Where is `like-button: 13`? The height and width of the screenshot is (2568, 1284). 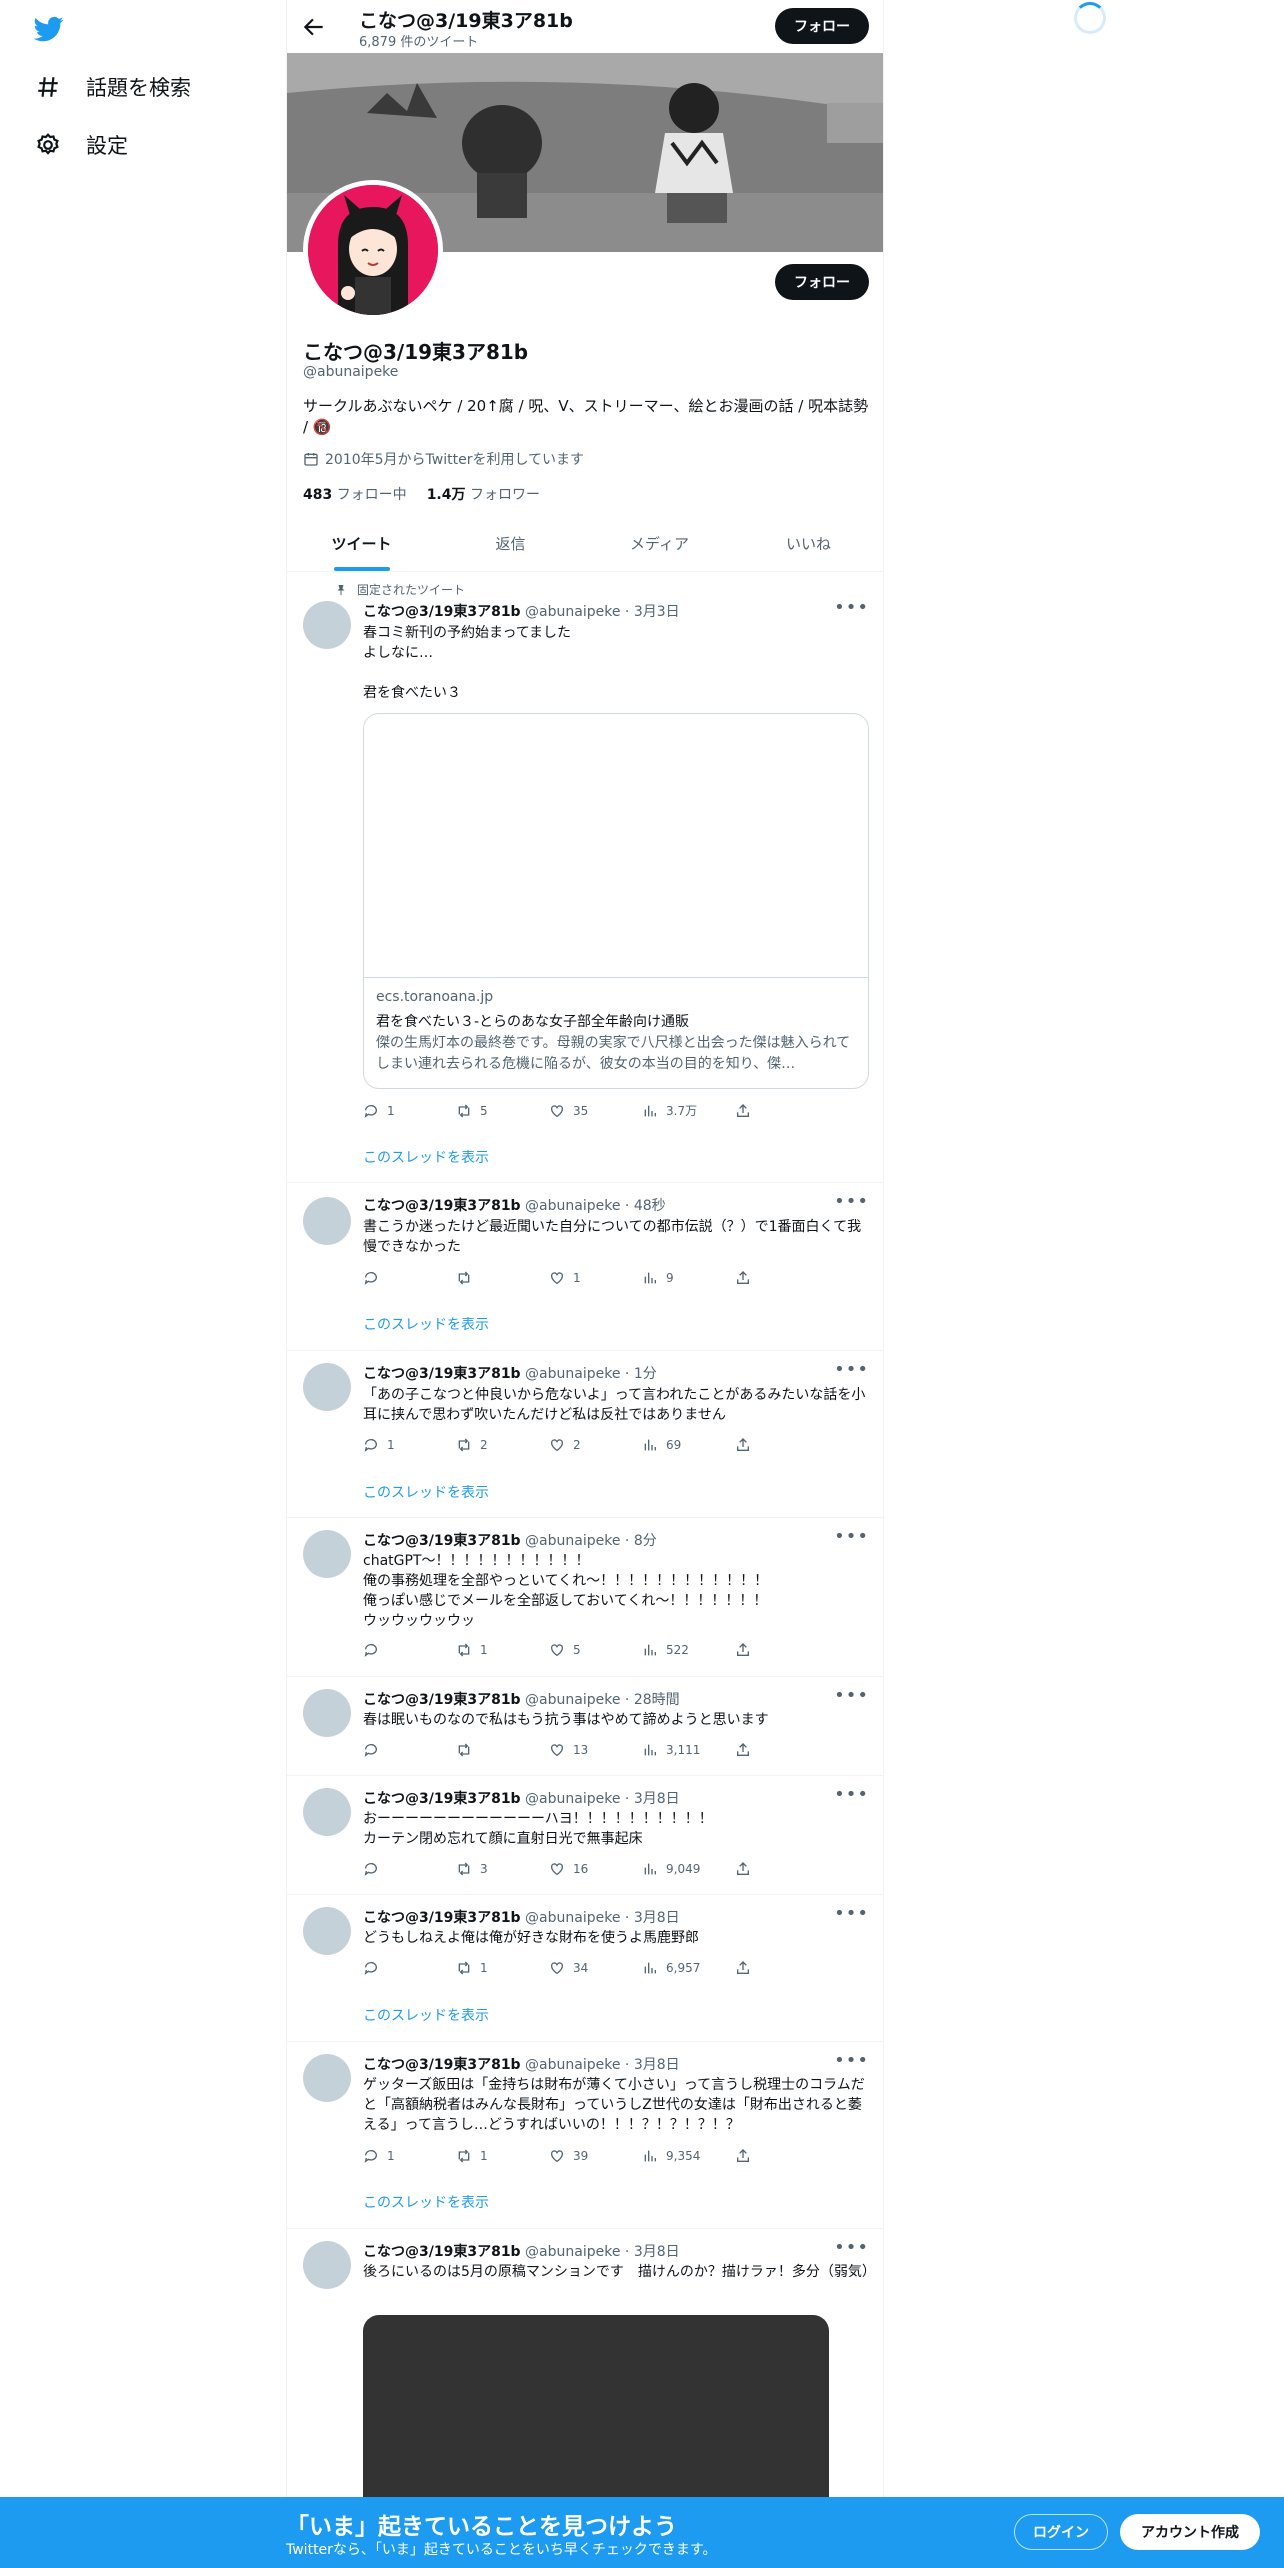
like-button: 13 is located at coordinates (595, 1750).